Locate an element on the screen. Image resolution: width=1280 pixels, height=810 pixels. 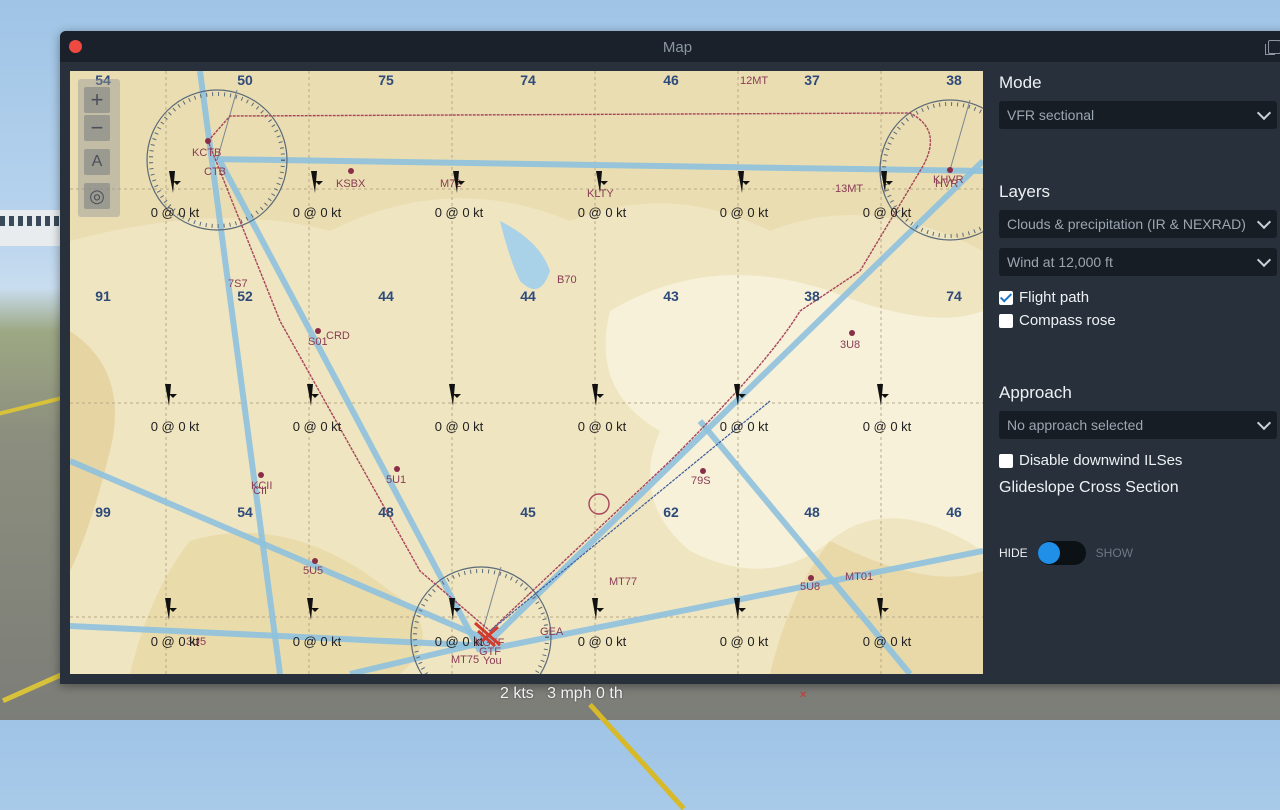
grid-elevation-number: 45 is located at coordinates (528, 512).